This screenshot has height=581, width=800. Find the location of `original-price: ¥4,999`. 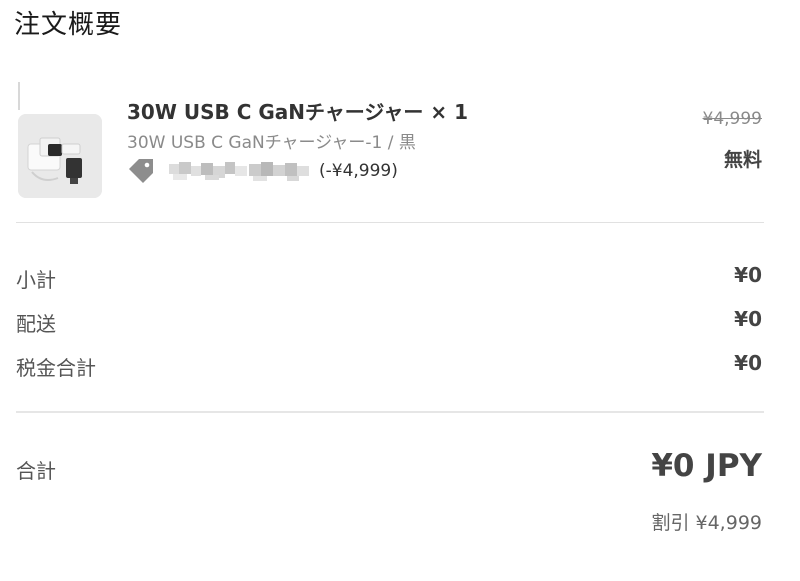

original-price: ¥4,999 is located at coordinates (732, 119).